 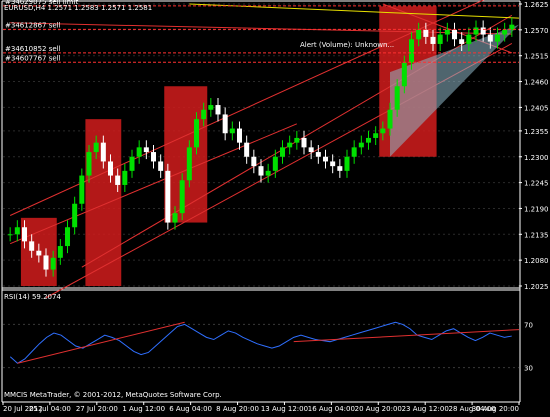 I want to click on price-tick-label: 1.2515, so click(x=536, y=57).